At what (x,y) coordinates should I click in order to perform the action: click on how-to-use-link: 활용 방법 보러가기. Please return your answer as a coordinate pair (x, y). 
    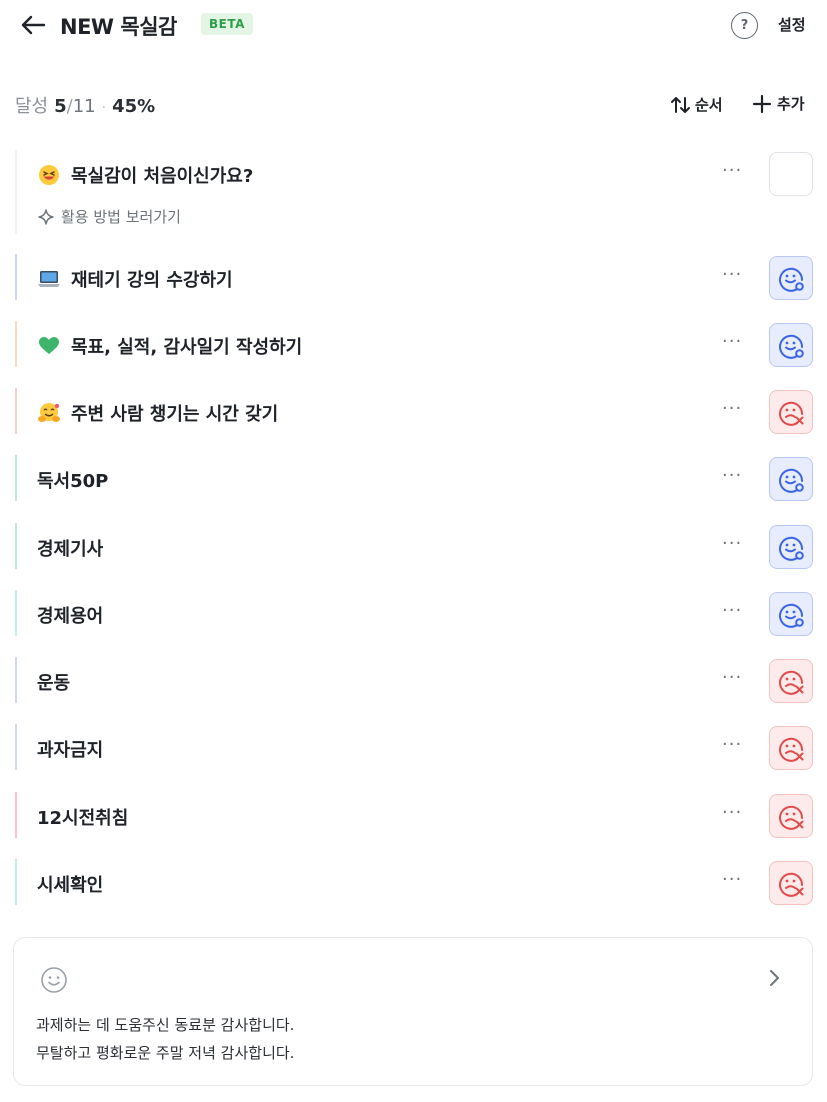
    Looking at the image, I should click on (109, 216).